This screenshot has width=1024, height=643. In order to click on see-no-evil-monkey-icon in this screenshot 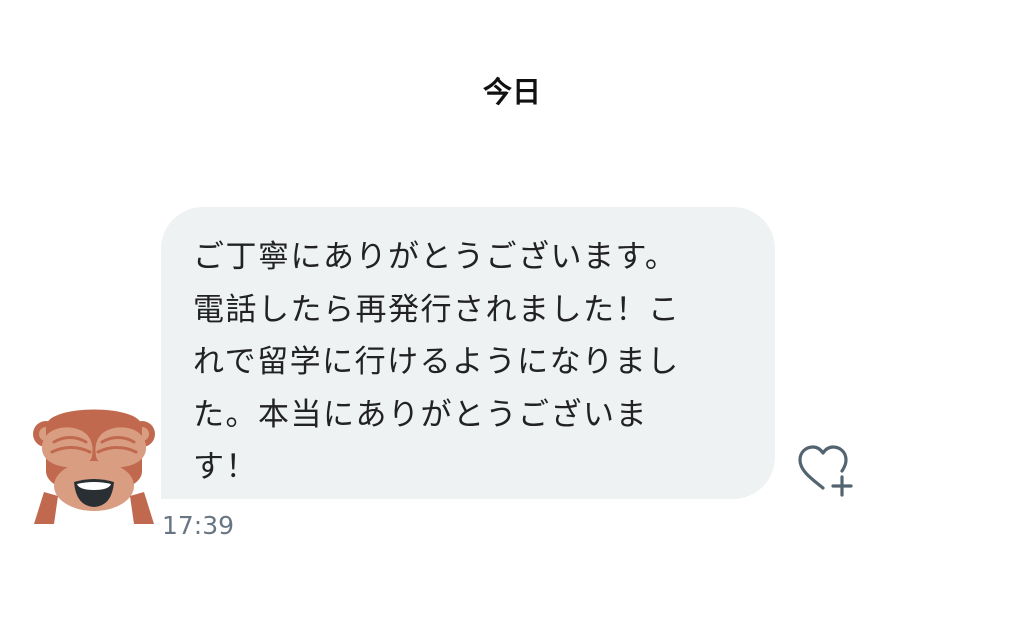, I will do `click(94, 466)`.